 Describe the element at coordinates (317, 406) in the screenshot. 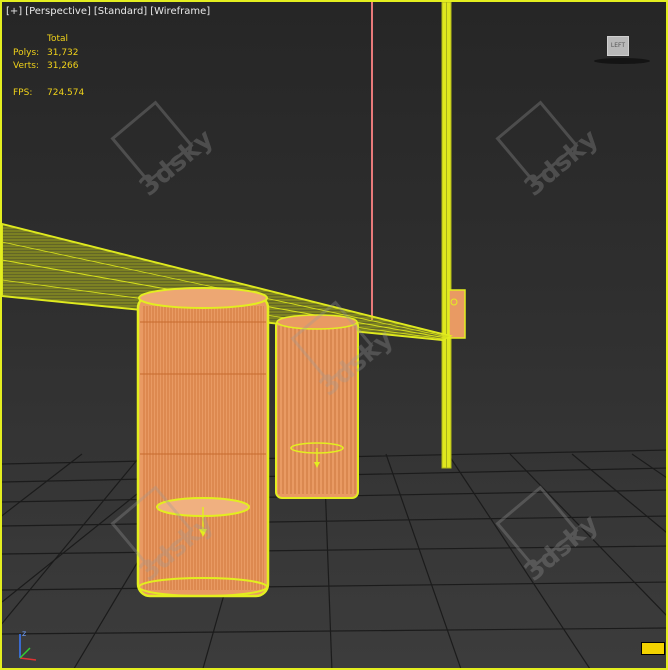

I see `candle-holder-small` at that location.